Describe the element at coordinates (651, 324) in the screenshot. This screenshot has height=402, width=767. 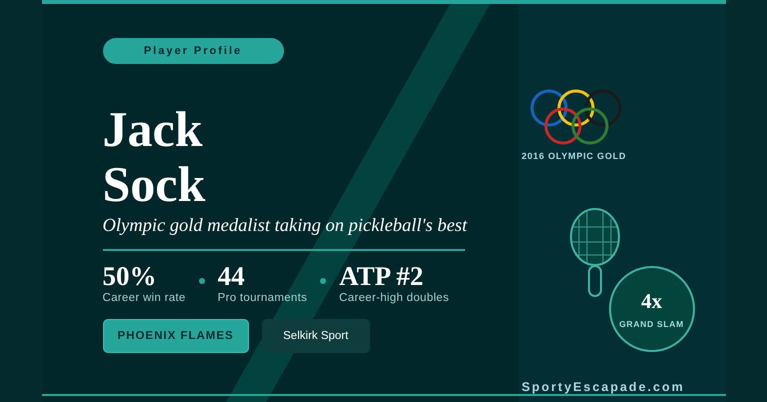
I see `grand-slam-label: GRAND SLAM` at that location.